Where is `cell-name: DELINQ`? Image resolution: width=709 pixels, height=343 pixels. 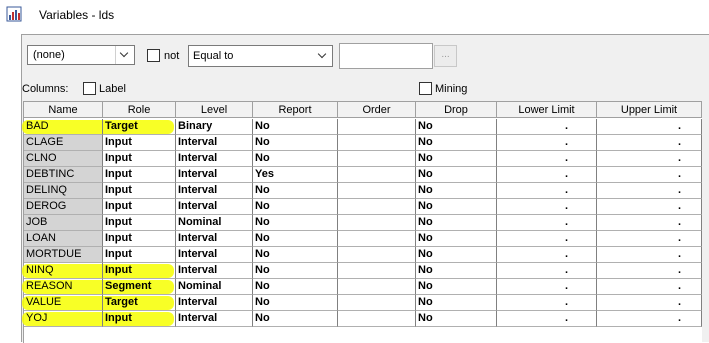
cell-name: DELINQ is located at coordinates (63, 191).